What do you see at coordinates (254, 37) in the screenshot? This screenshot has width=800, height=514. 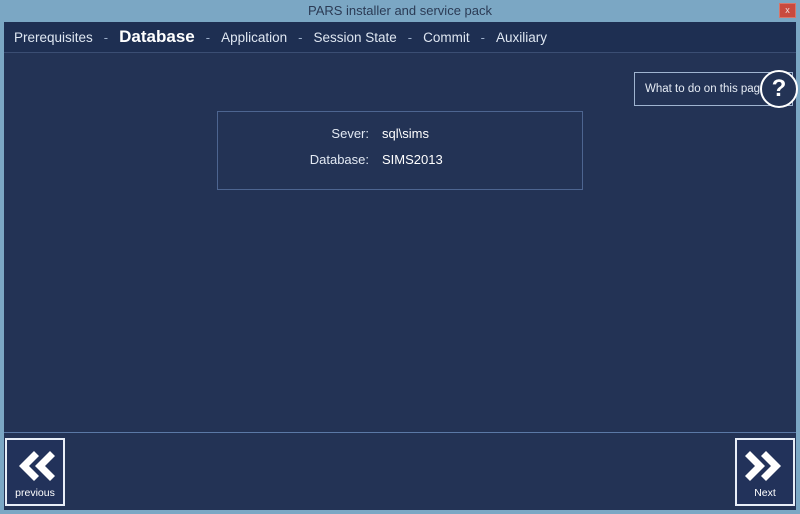 I see `nav-item-application: Application` at bounding box center [254, 37].